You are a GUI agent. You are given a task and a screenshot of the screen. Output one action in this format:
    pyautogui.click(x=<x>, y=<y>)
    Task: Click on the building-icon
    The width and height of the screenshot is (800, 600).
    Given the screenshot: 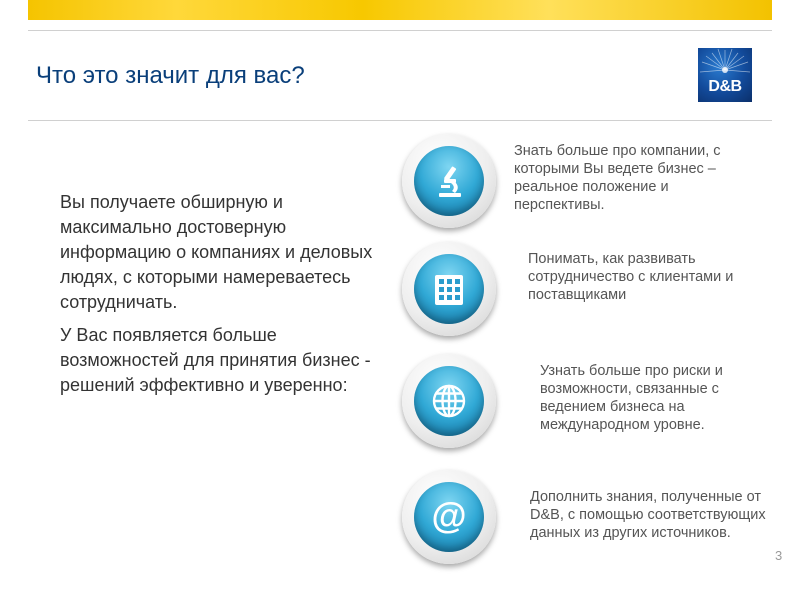 What is the action you would take?
    pyautogui.click(x=449, y=290)
    